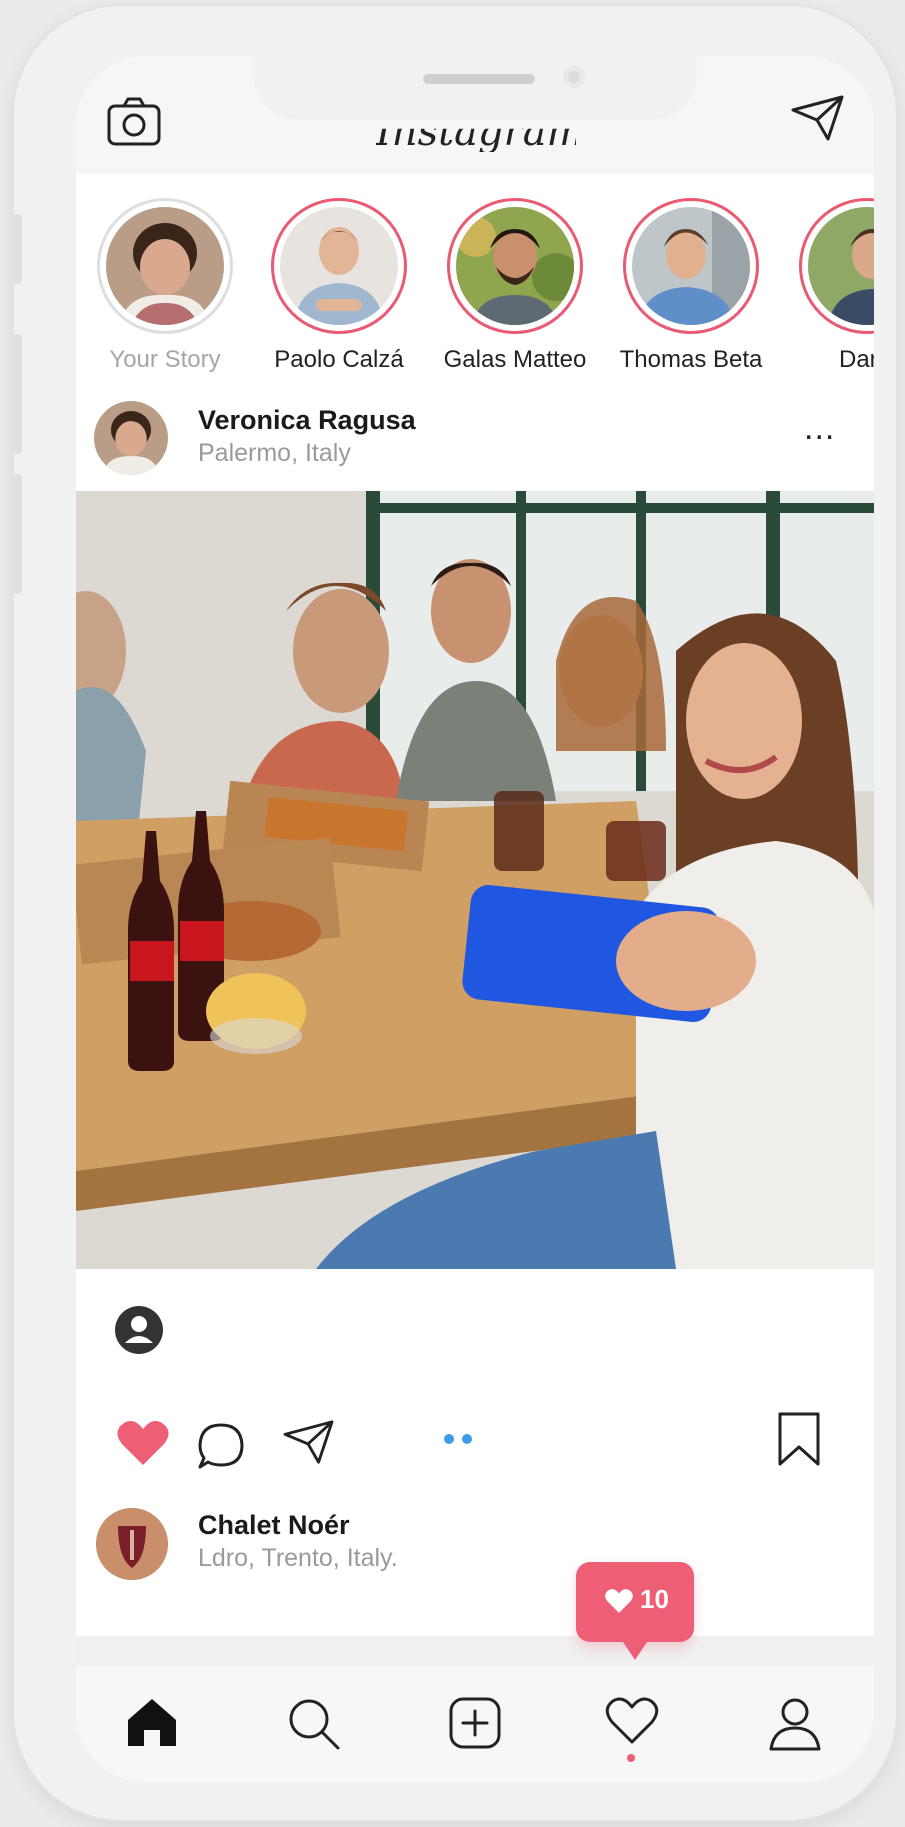 Image resolution: width=905 pixels, height=1827 pixels. Describe the element at coordinates (691, 359) in the screenshot. I see `story-name: Thomas Beta` at that location.